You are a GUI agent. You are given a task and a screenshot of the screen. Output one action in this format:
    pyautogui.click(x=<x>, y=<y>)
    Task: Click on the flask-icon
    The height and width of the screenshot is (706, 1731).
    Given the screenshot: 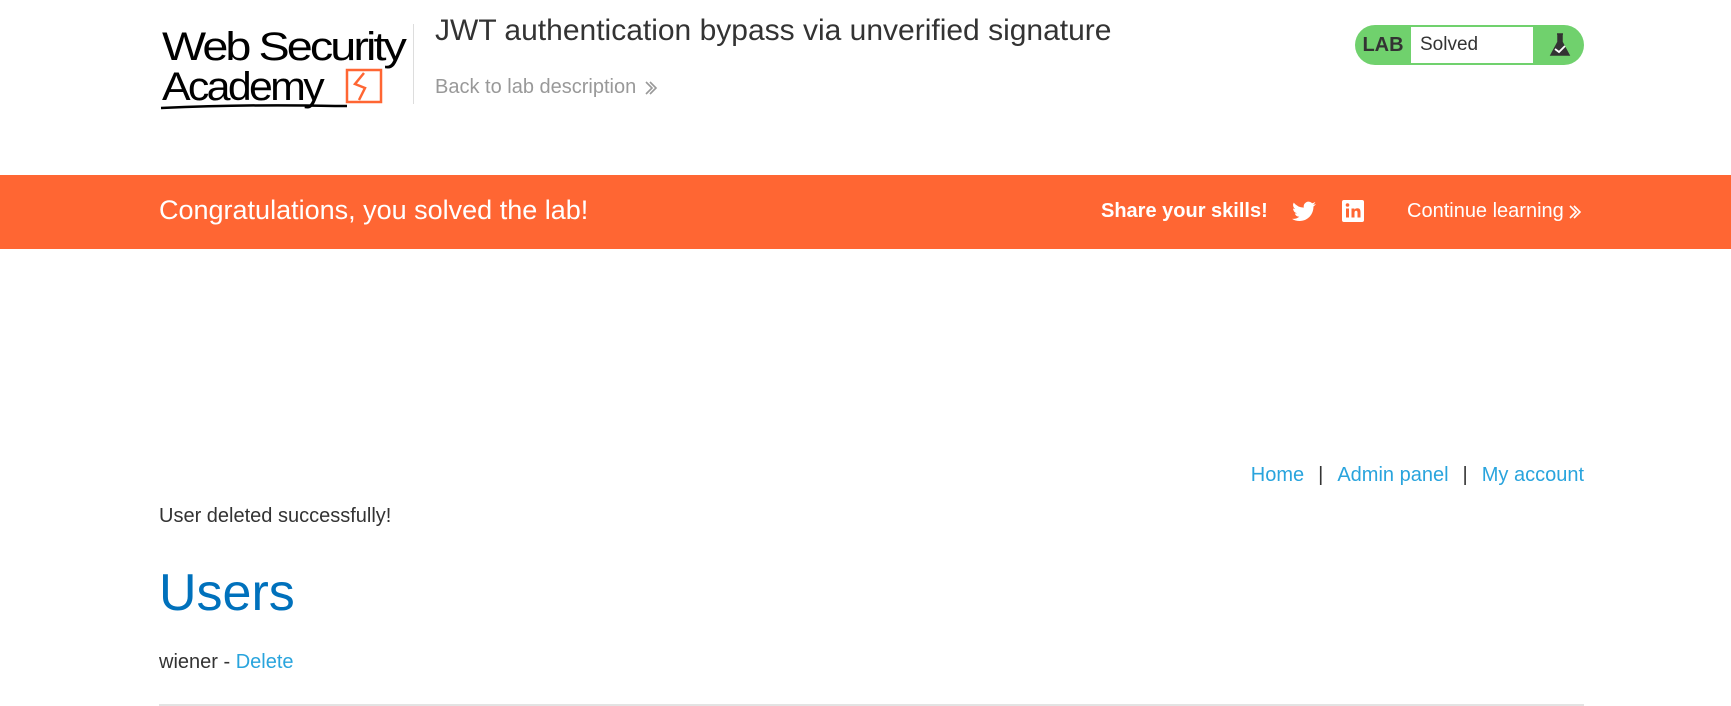 What is the action you would take?
    pyautogui.click(x=1560, y=44)
    